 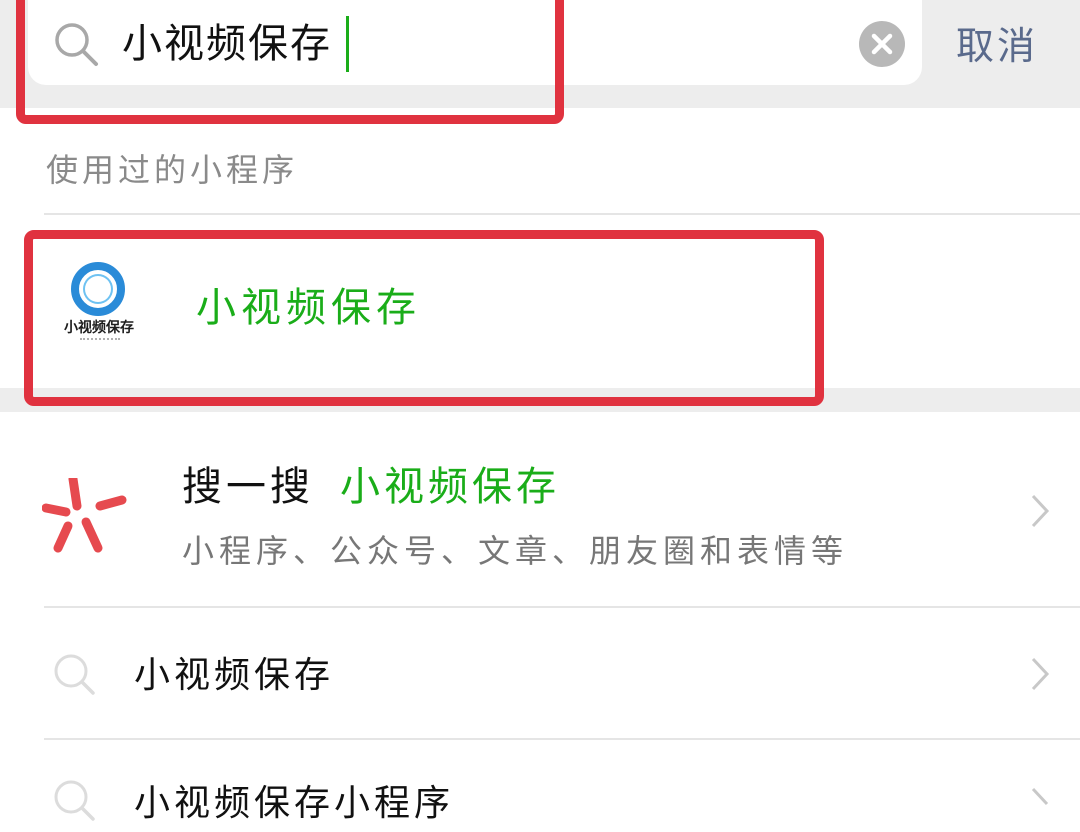 What do you see at coordinates (85, 514) in the screenshot?
I see `sou-yi-sou-icon` at bounding box center [85, 514].